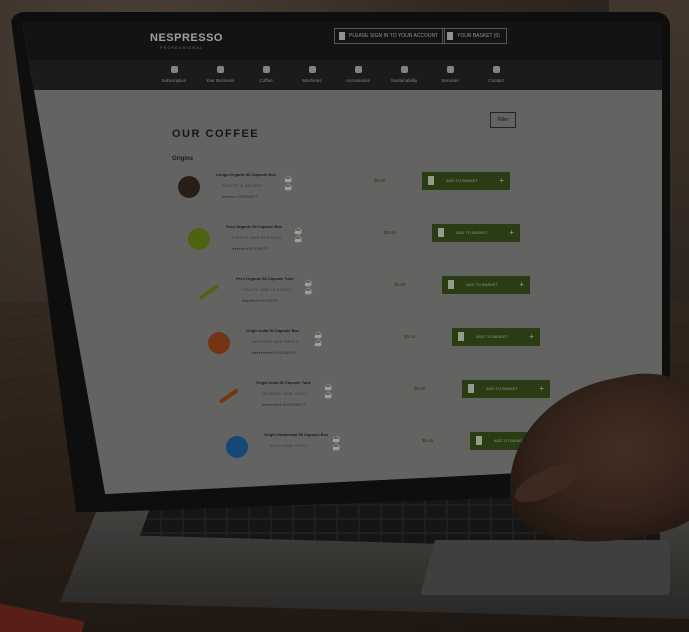  I want to click on nav-label: Accessories, so click(358, 80).